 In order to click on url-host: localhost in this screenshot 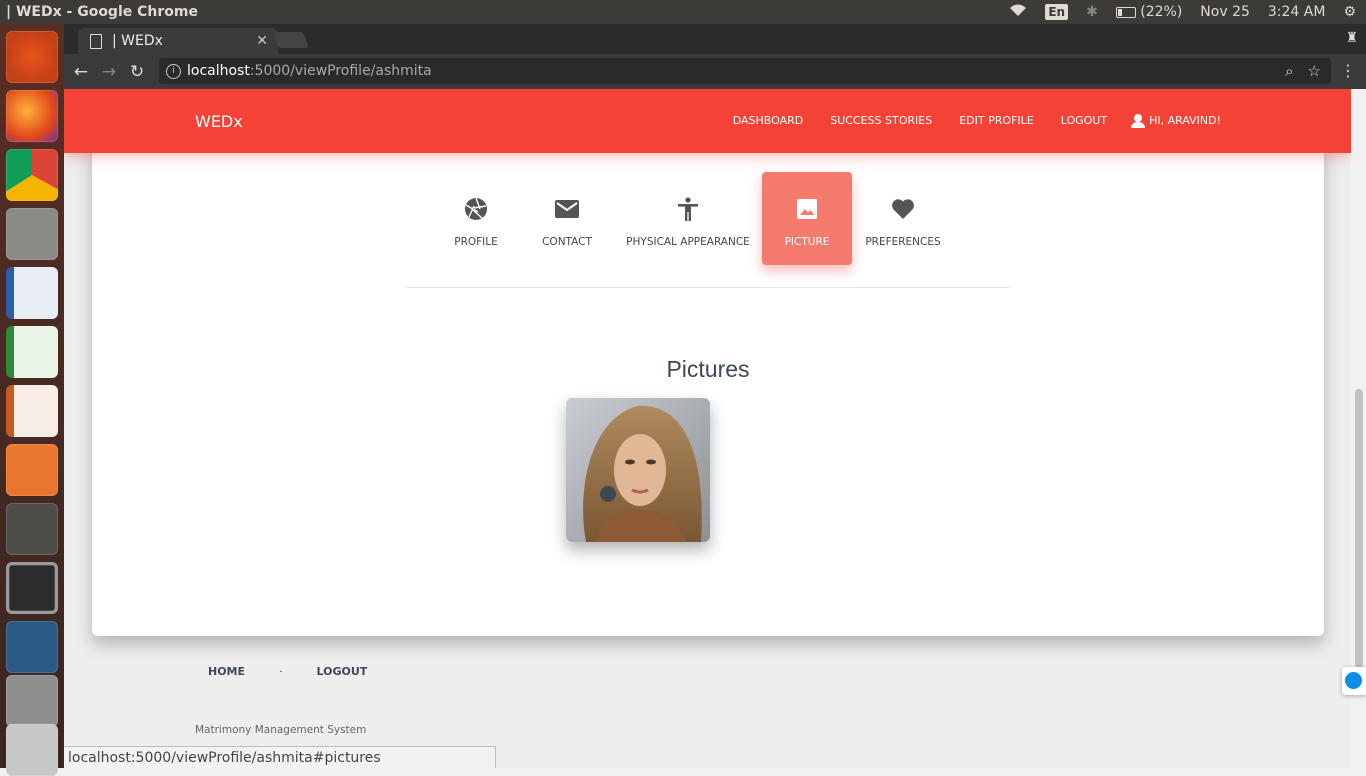, I will do `click(218, 71)`.